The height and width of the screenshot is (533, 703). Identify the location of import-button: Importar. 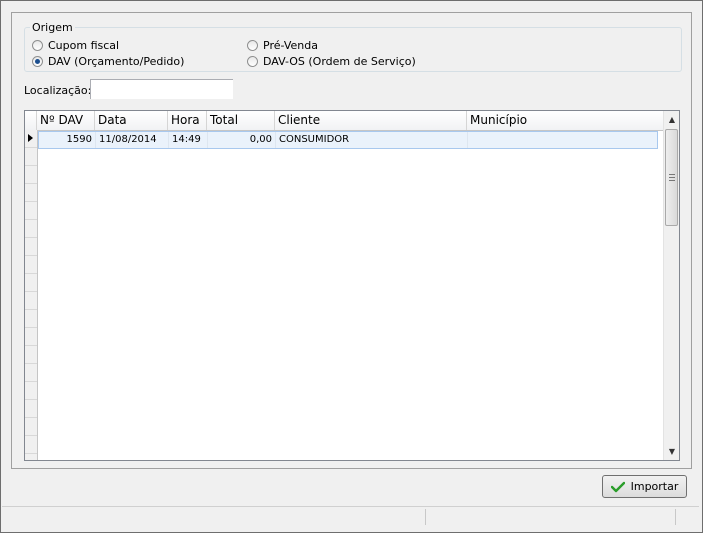
(644, 486).